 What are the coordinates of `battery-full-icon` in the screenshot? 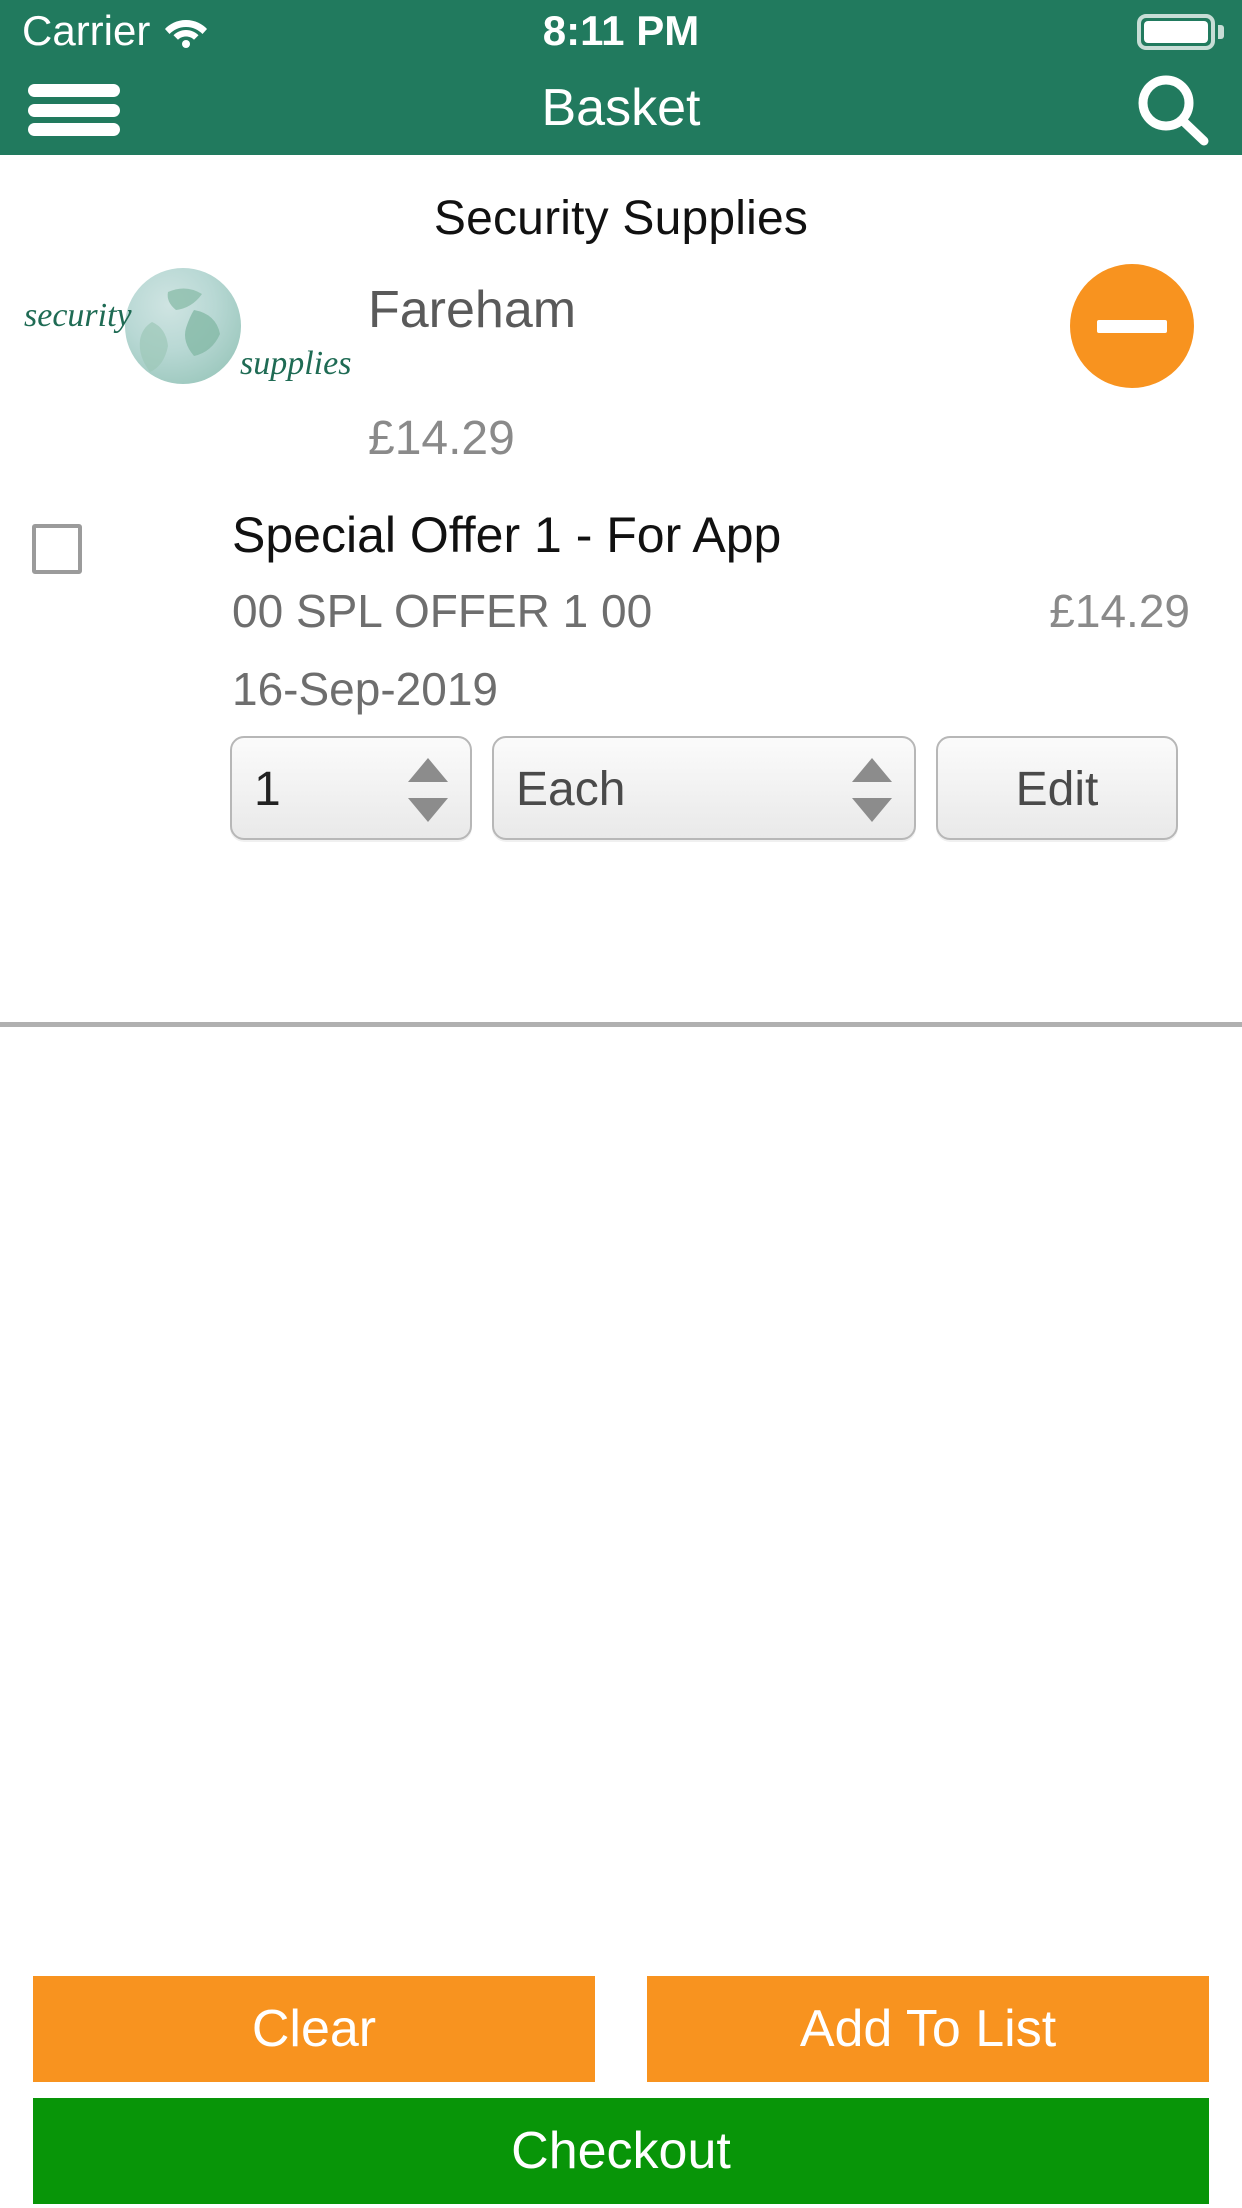 It's located at (1180, 32).